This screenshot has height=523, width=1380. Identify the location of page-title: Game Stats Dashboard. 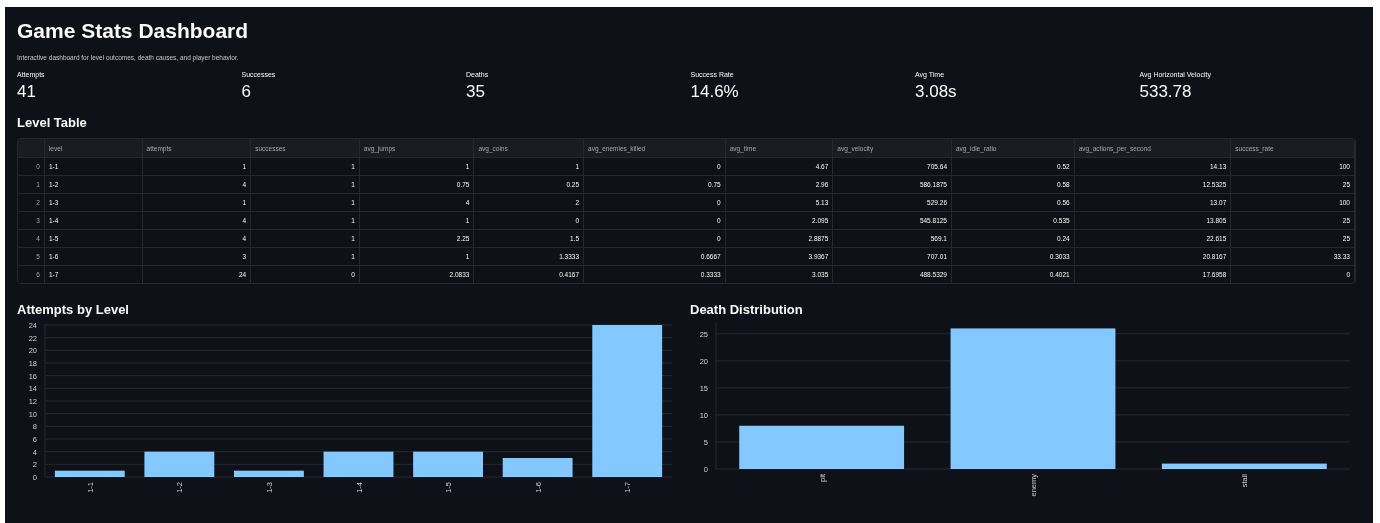
(133, 31).